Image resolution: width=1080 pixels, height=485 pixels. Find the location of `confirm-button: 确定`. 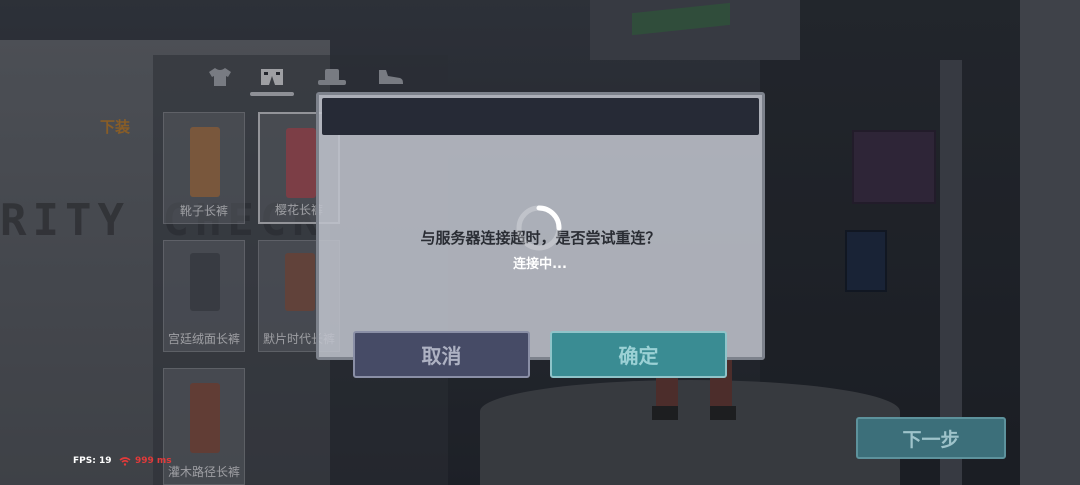

confirm-button: 确定 is located at coordinates (638, 354).